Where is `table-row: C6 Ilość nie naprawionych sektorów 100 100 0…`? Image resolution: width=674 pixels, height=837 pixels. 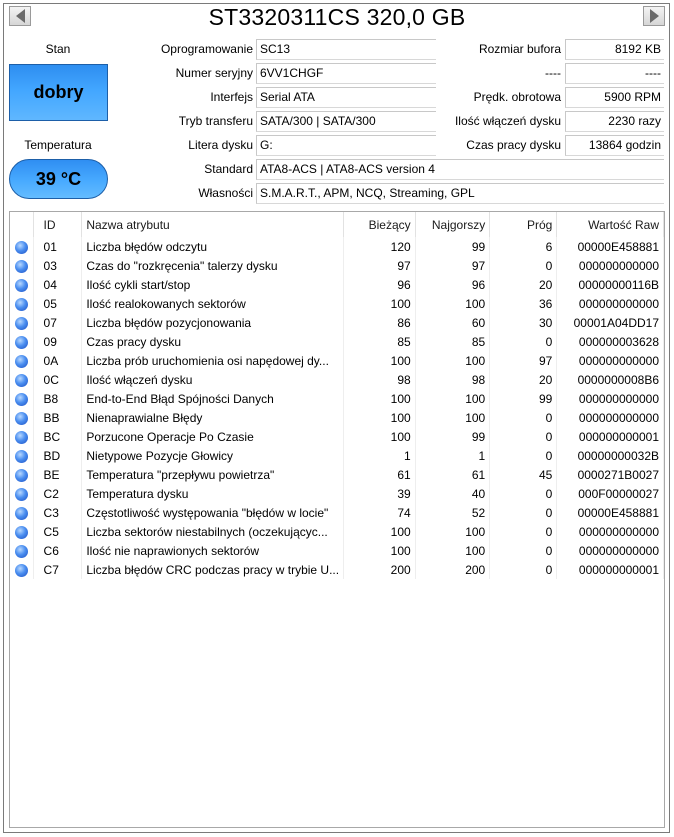
table-row: C6 Ilość nie naprawionych sektorów 100 100 0… is located at coordinates (337, 550).